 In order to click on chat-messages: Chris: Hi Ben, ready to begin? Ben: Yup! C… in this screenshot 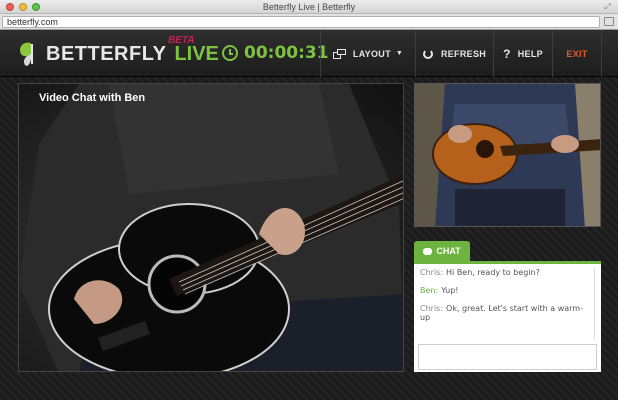, I will do `click(505, 299)`.